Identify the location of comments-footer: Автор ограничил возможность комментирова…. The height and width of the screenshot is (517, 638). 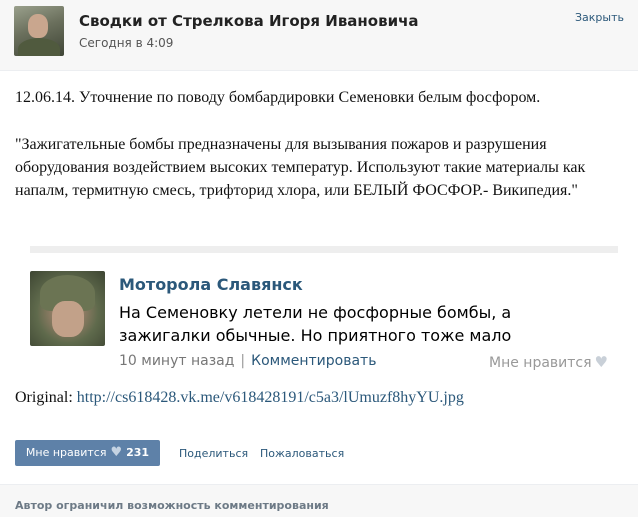
(319, 500).